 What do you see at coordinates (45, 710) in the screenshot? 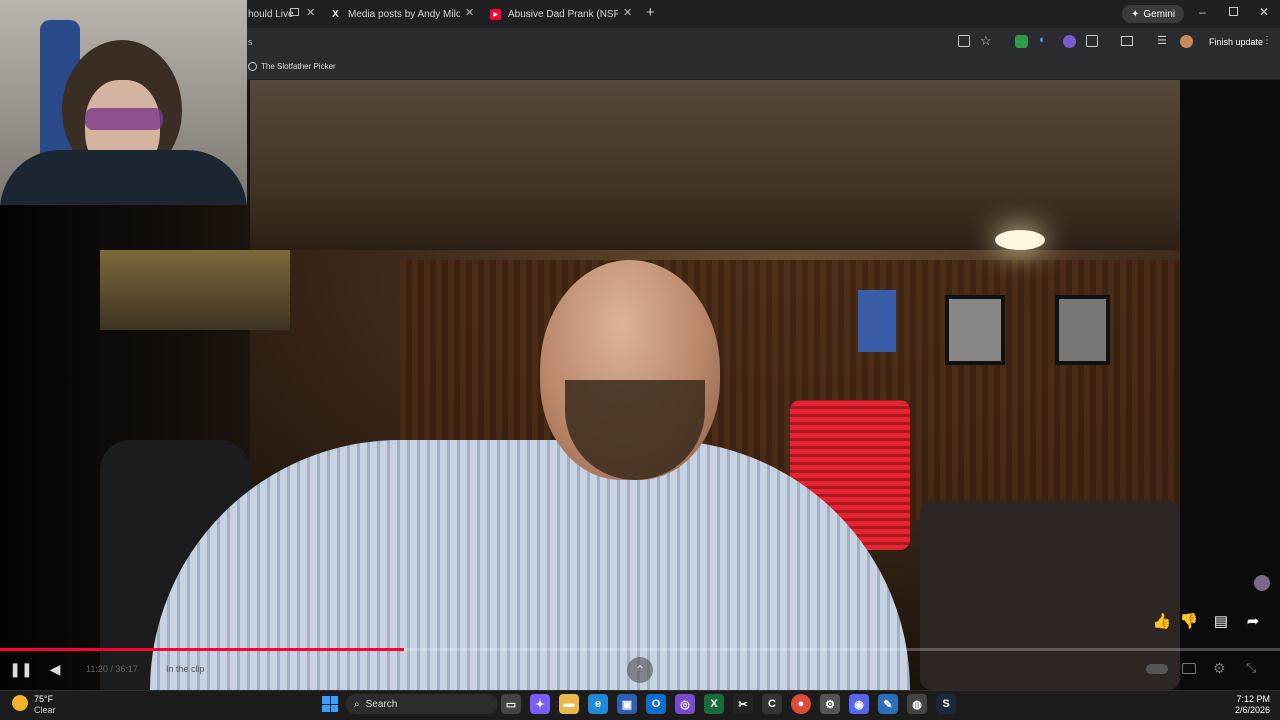
I see `weather-condition: Clear` at bounding box center [45, 710].